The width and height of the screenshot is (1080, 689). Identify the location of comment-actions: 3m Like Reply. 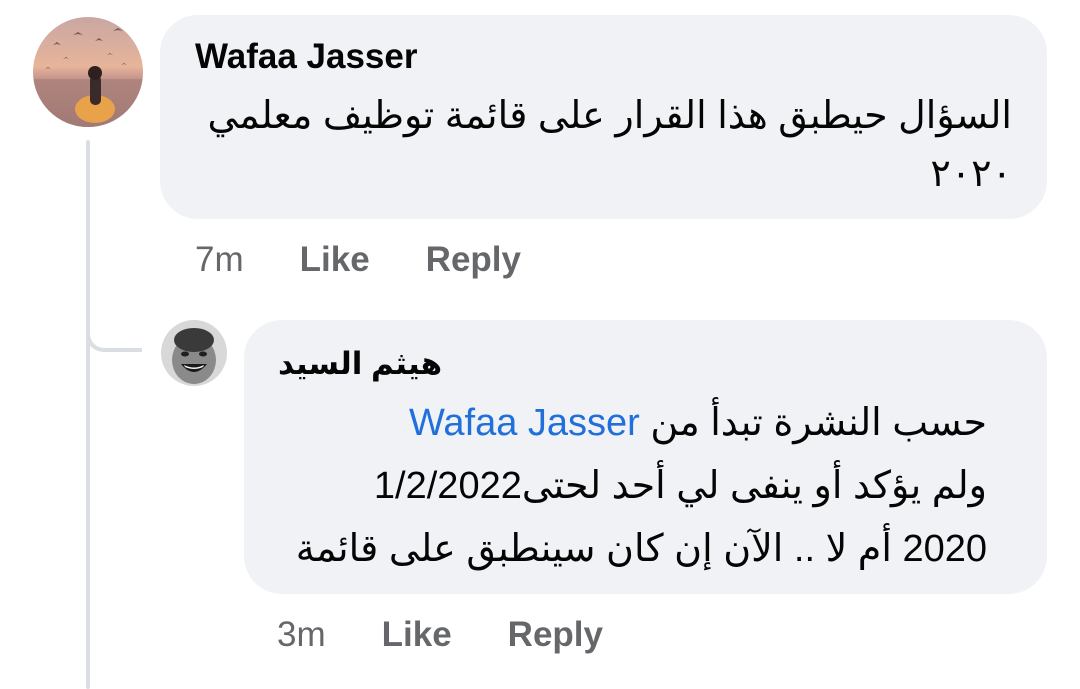
(440, 635).